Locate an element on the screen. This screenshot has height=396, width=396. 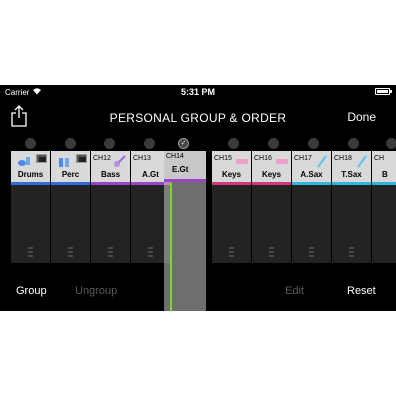
channel-number: CH12 is located at coordinates (102, 158).